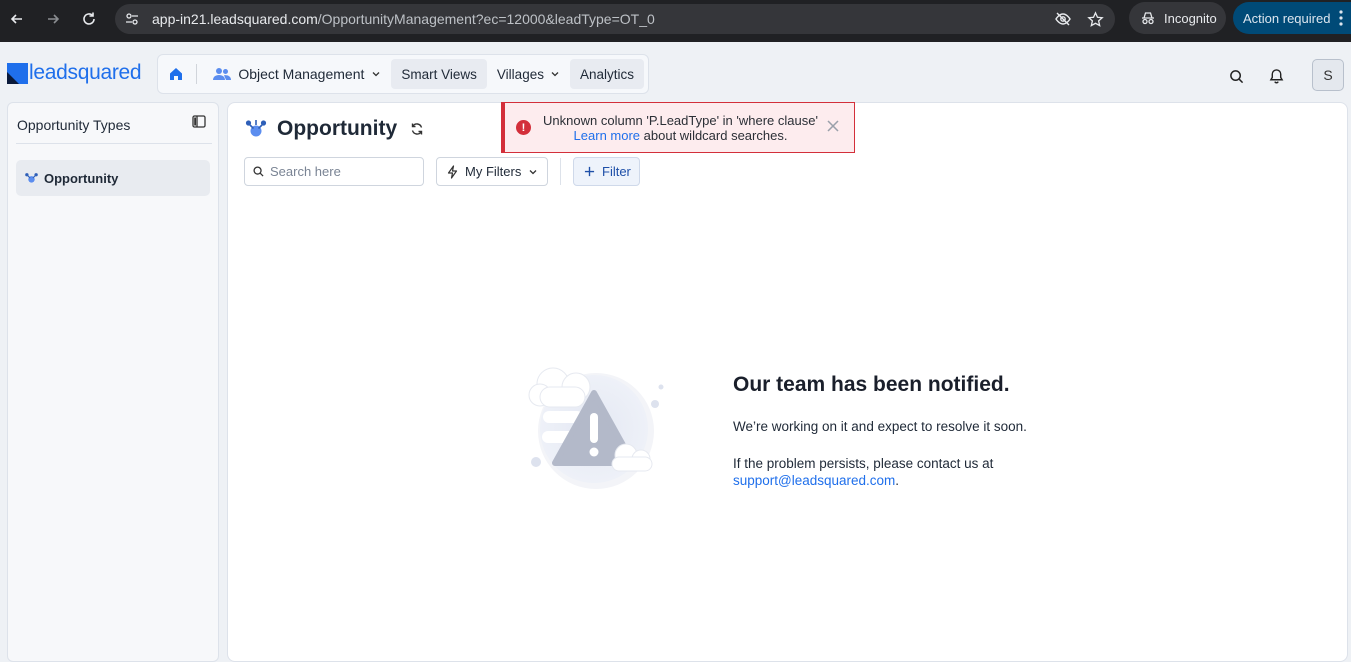  I want to click on sidebar-title: Opportunity Types, so click(74, 125).